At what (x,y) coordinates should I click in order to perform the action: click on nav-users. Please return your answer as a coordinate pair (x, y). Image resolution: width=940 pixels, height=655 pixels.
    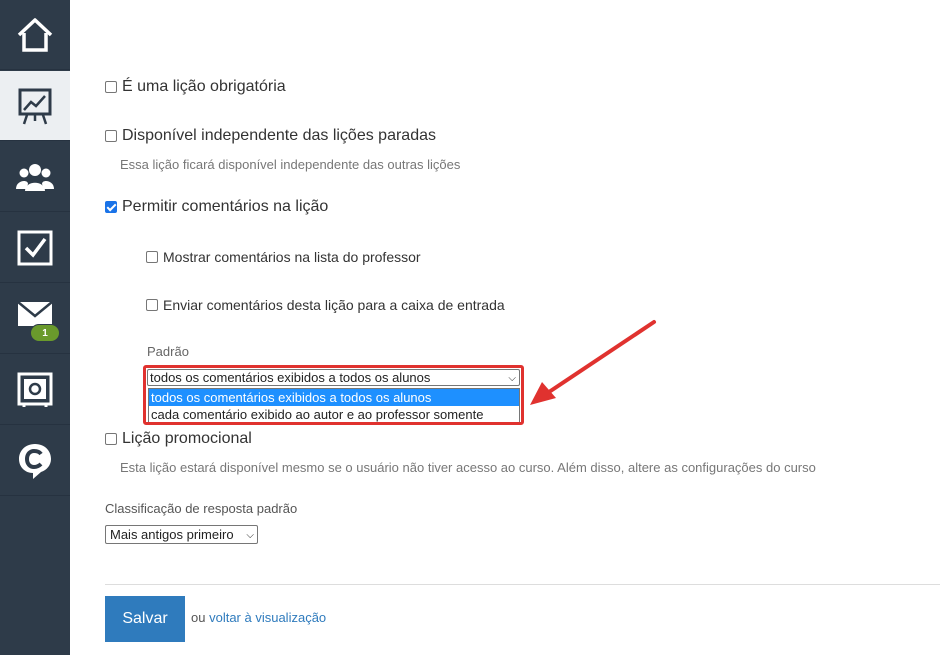
    Looking at the image, I should click on (35, 177).